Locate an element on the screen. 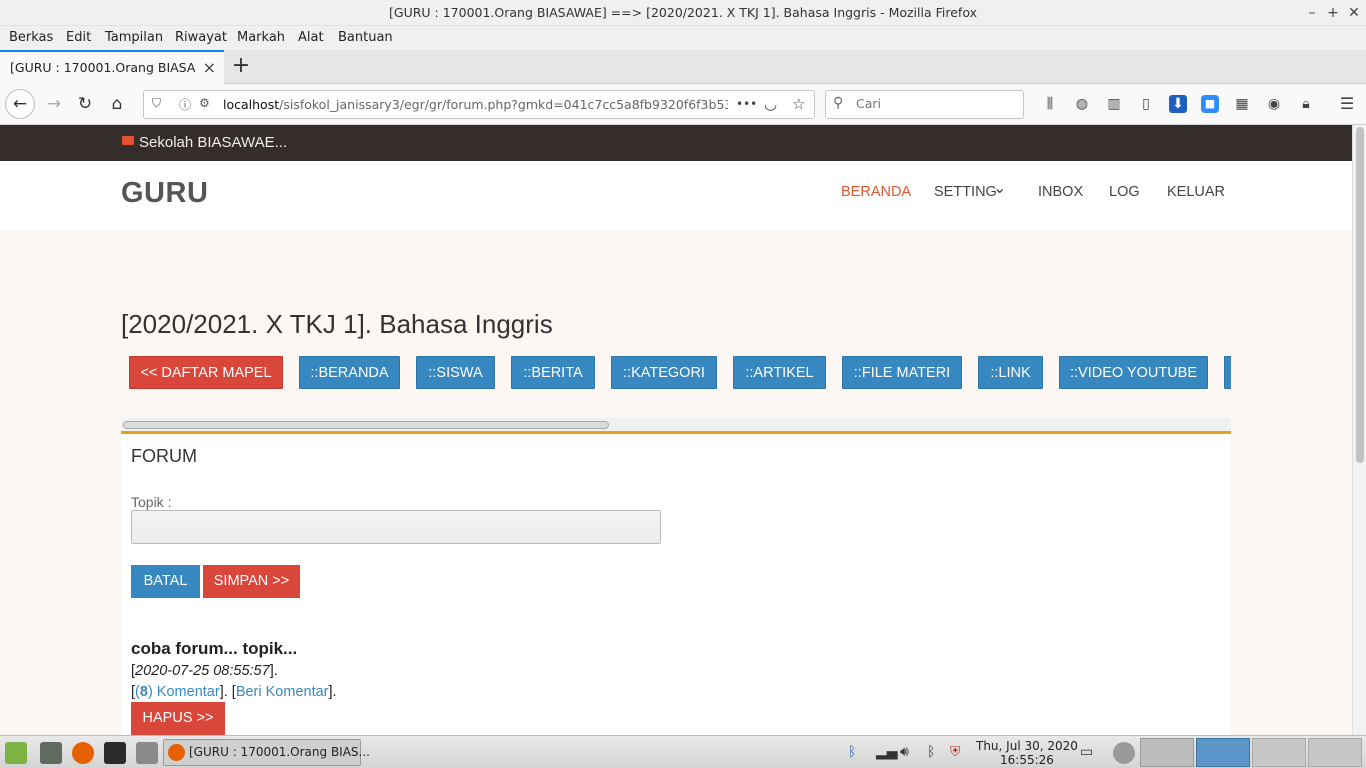 The image size is (1366, 768). terminal-launcher-icon is located at coordinates (115, 753).